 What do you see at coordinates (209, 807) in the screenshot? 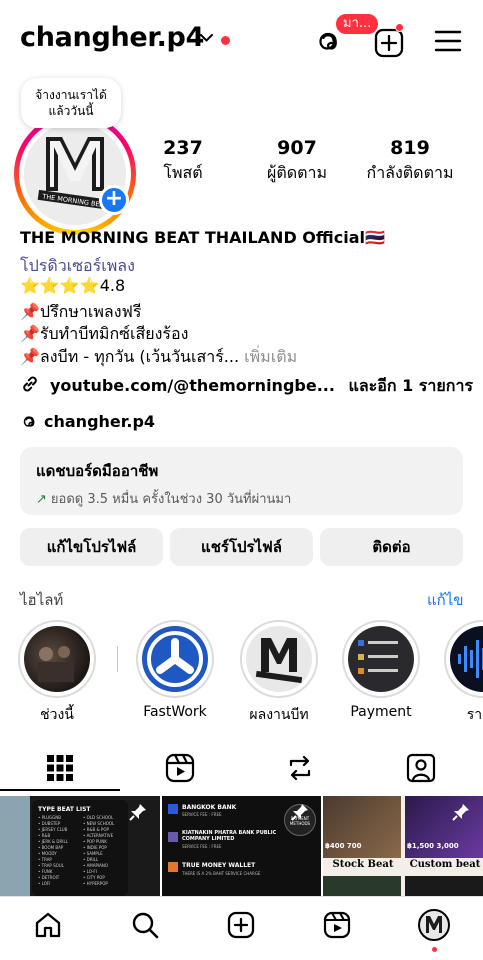
I see `post-bank-1: BANGKOK BANK` at bounding box center [209, 807].